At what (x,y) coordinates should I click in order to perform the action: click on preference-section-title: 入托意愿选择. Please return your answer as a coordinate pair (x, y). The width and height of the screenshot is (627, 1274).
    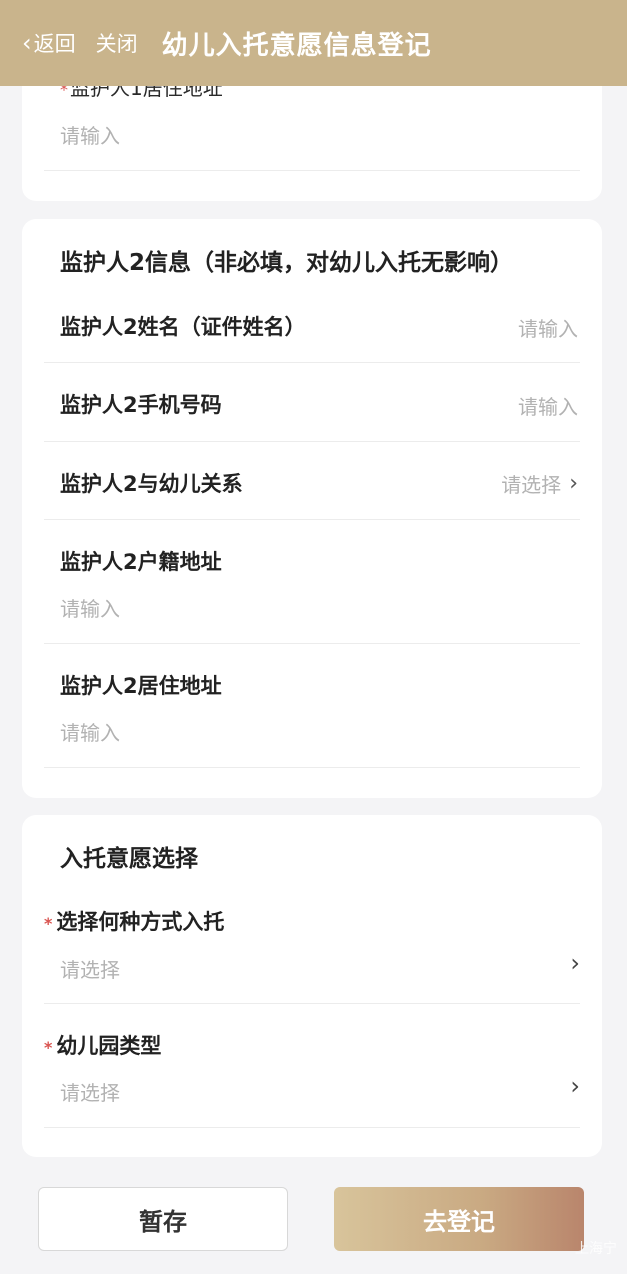
    Looking at the image, I should click on (129, 859).